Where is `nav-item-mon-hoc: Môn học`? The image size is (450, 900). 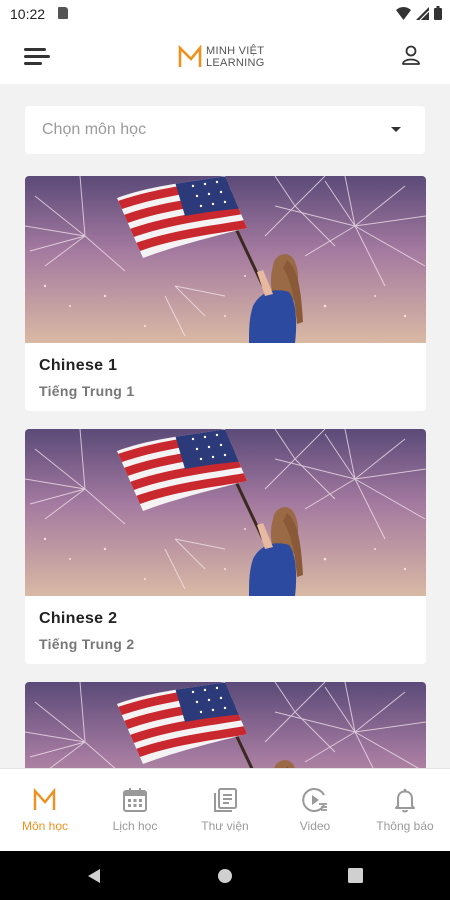
nav-item-mon-hoc: Môn học is located at coordinates (45, 810).